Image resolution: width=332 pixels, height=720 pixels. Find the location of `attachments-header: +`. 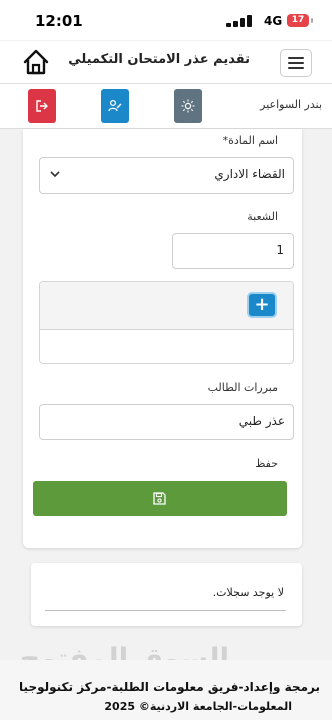

attachments-header: + is located at coordinates (166, 306).